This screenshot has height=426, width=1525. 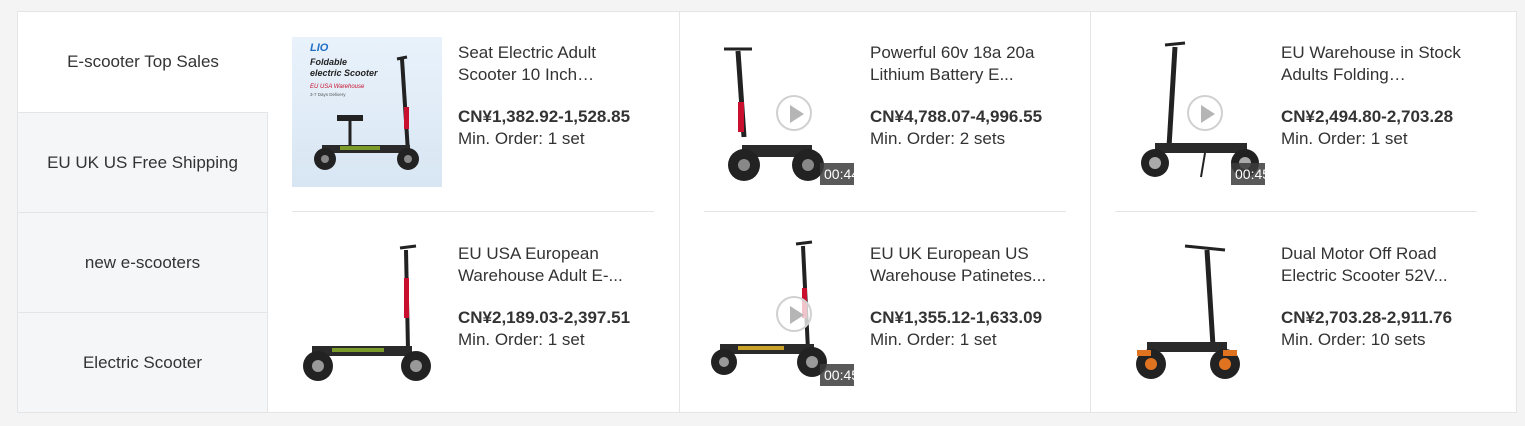 I want to click on product-price: CN¥2,703.28-2,911.76, so click(x=1367, y=317).